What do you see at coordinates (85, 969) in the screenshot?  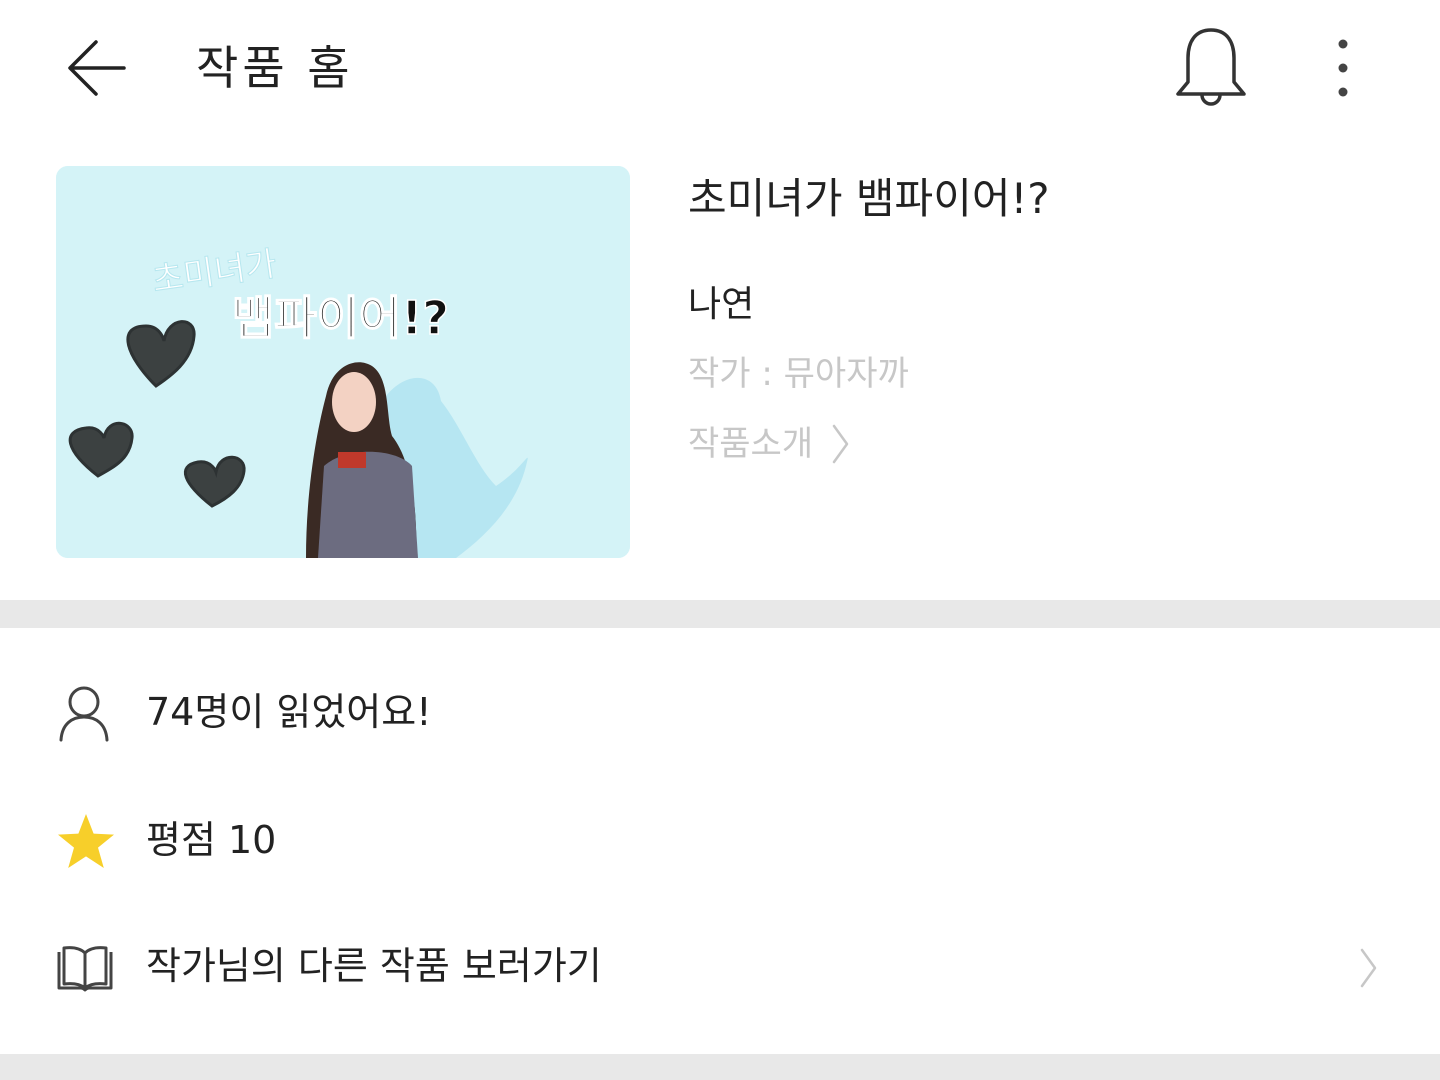 I see `book-icon` at bounding box center [85, 969].